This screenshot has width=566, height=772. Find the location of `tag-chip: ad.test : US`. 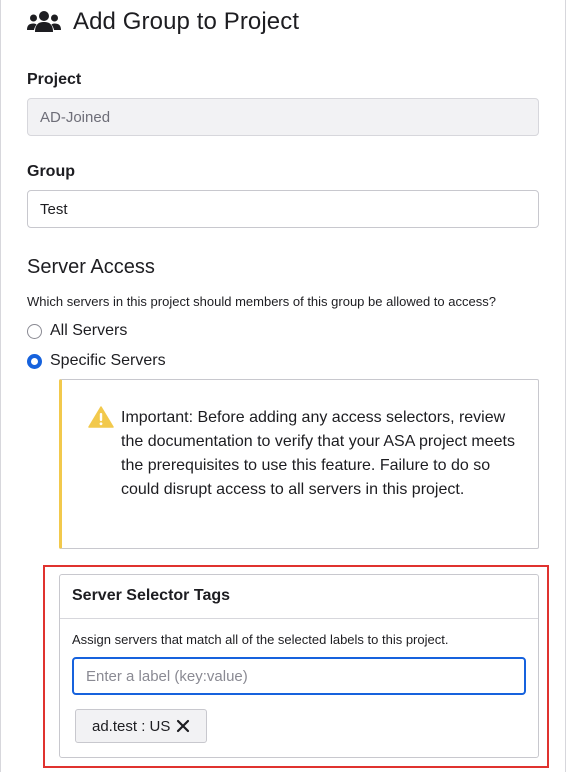

tag-chip: ad.test : US is located at coordinates (141, 726).